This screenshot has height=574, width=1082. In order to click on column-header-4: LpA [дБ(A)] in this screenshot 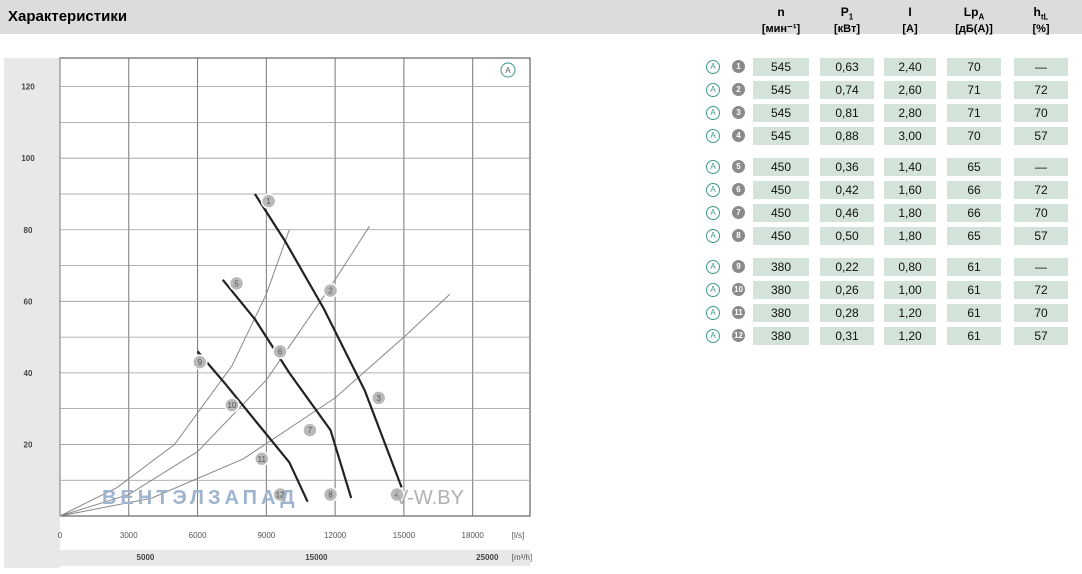, I will do `click(974, 21)`.